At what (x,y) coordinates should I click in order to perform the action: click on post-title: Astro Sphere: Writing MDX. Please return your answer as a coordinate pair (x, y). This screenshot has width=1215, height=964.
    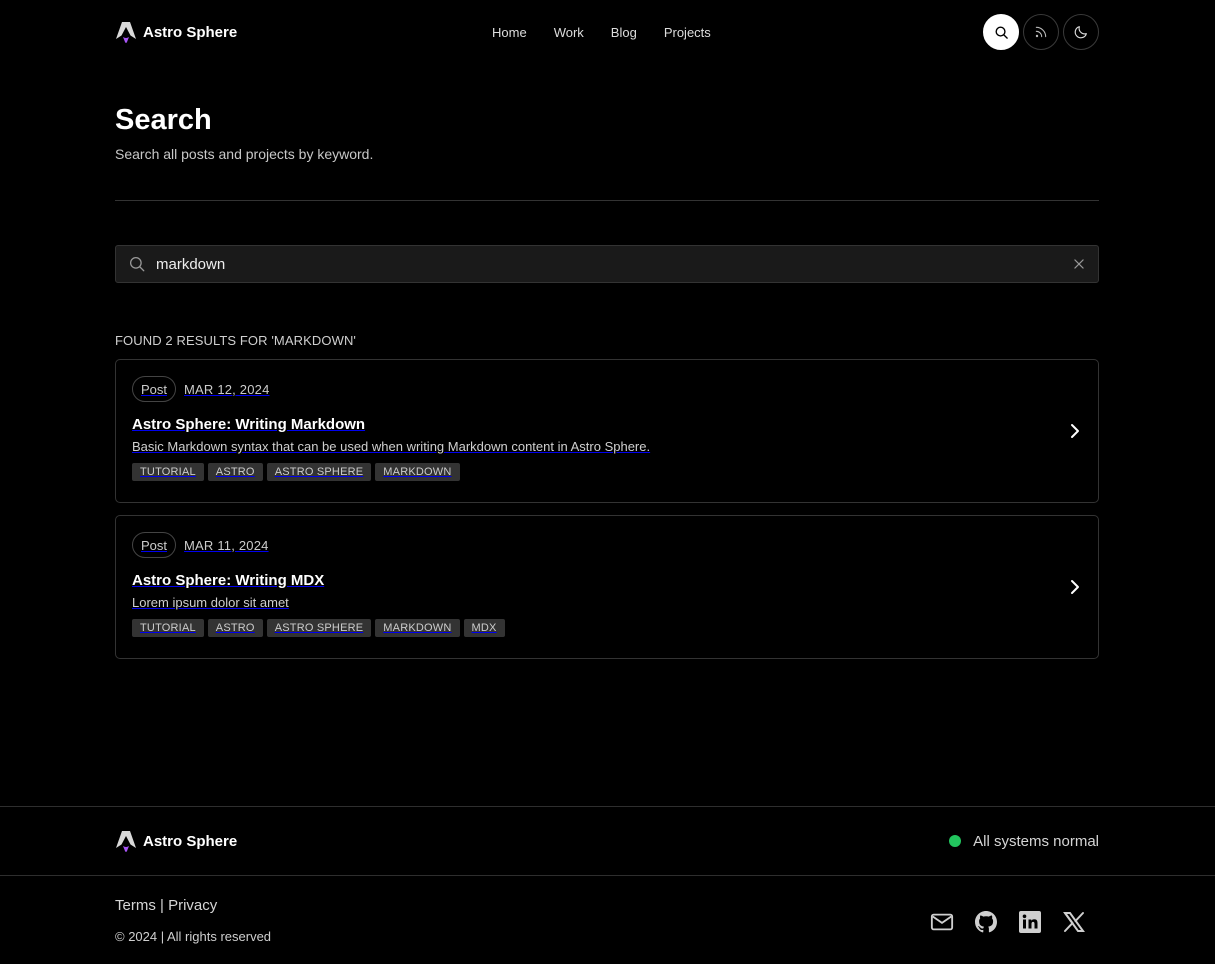
    Looking at the image, I should click on (228, 580).